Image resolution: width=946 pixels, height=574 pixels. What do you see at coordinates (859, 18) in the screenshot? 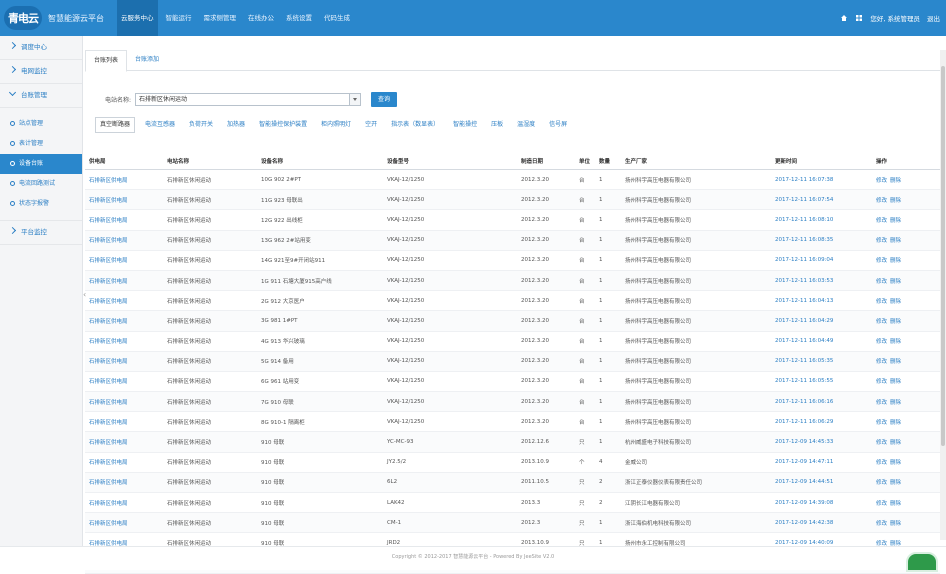
I see `grid-icon` at bounding box center [859, 18].